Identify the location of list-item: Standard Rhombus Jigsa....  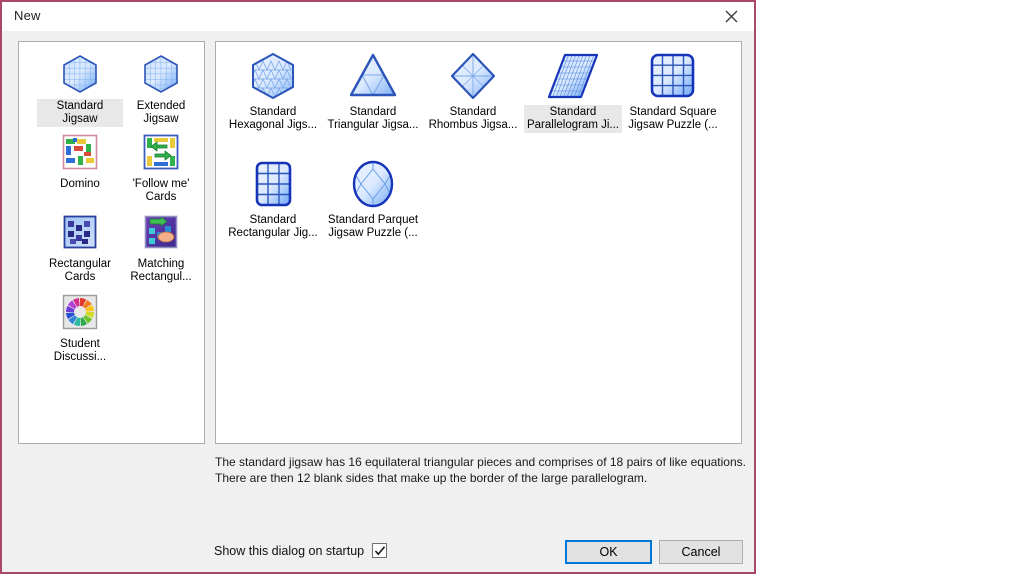
(473, 91).